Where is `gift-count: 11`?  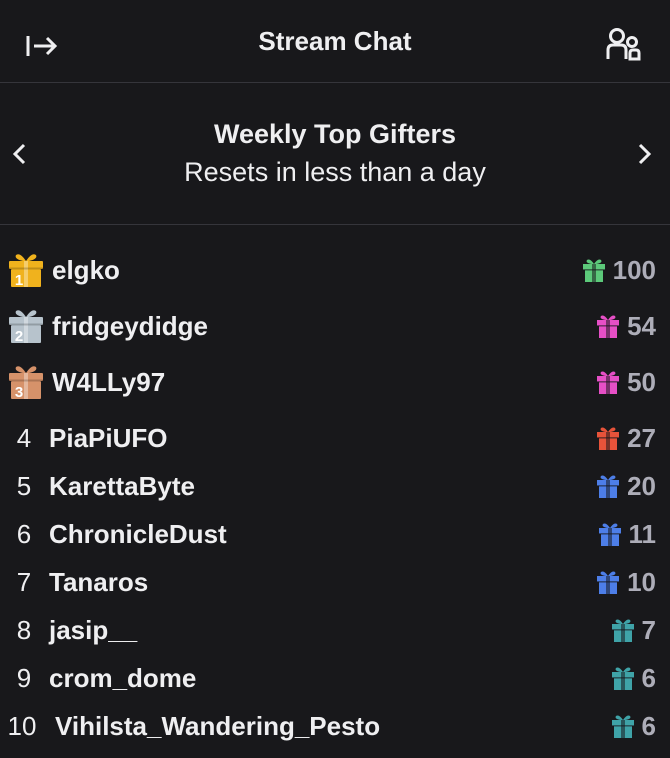
gift-count: 11 is located at coordinates (642, 533).